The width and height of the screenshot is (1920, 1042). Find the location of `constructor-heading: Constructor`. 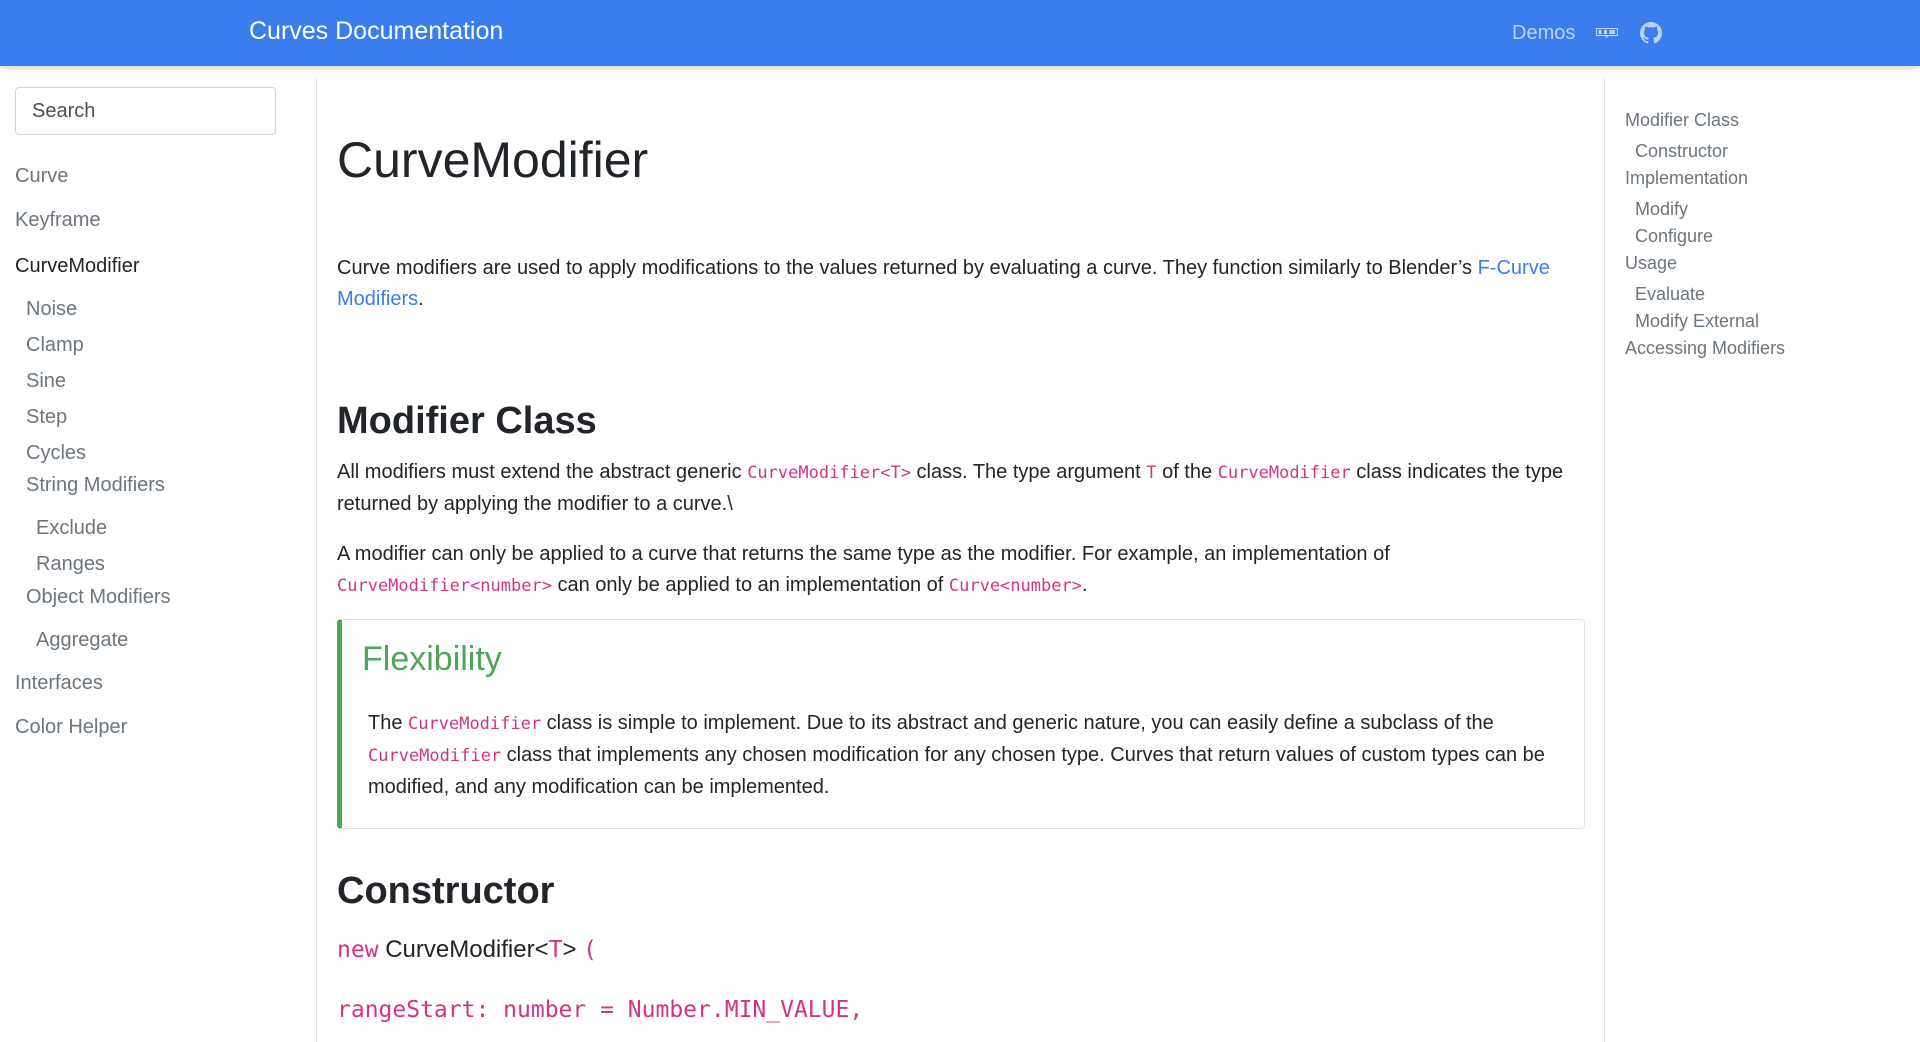

constructor-heading: Constructor is located at coordinates (446, 891).